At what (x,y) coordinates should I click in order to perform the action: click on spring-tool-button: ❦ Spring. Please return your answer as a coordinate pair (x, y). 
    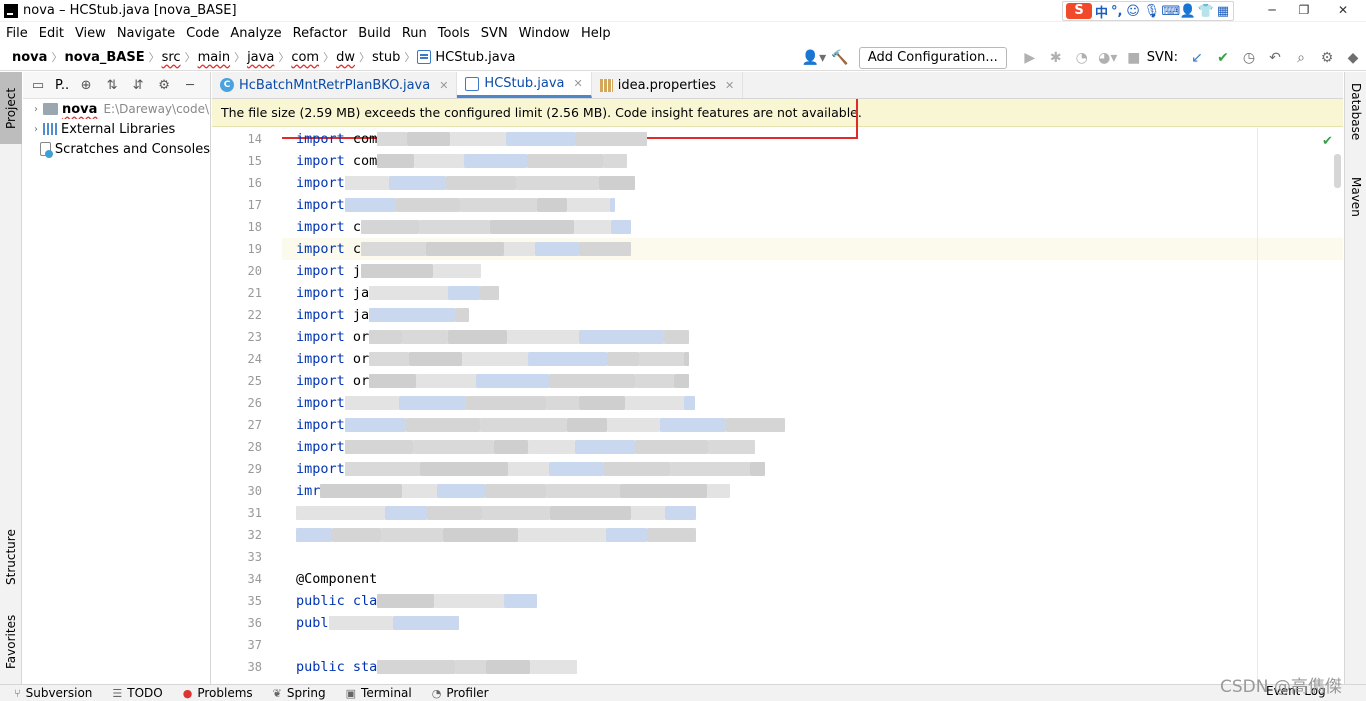
    Looking at the image, I should click on (299, 693).